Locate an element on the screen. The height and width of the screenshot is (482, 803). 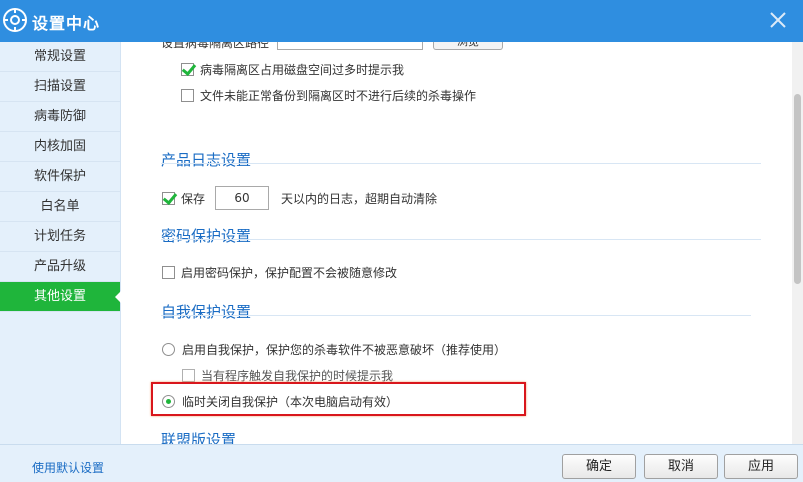
quarantine-path-label: 设置病毒隔离区路径 is located at coordinates (215, 46).